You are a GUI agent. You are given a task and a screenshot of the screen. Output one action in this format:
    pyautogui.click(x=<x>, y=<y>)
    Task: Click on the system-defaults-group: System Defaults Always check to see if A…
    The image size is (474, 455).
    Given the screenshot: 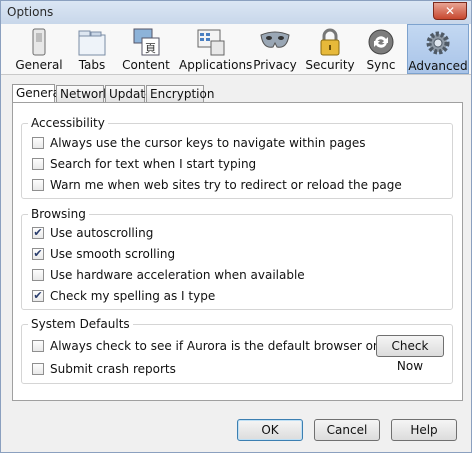 What is the action you would take?
    pyautogui.click(x=237, y=350)
    